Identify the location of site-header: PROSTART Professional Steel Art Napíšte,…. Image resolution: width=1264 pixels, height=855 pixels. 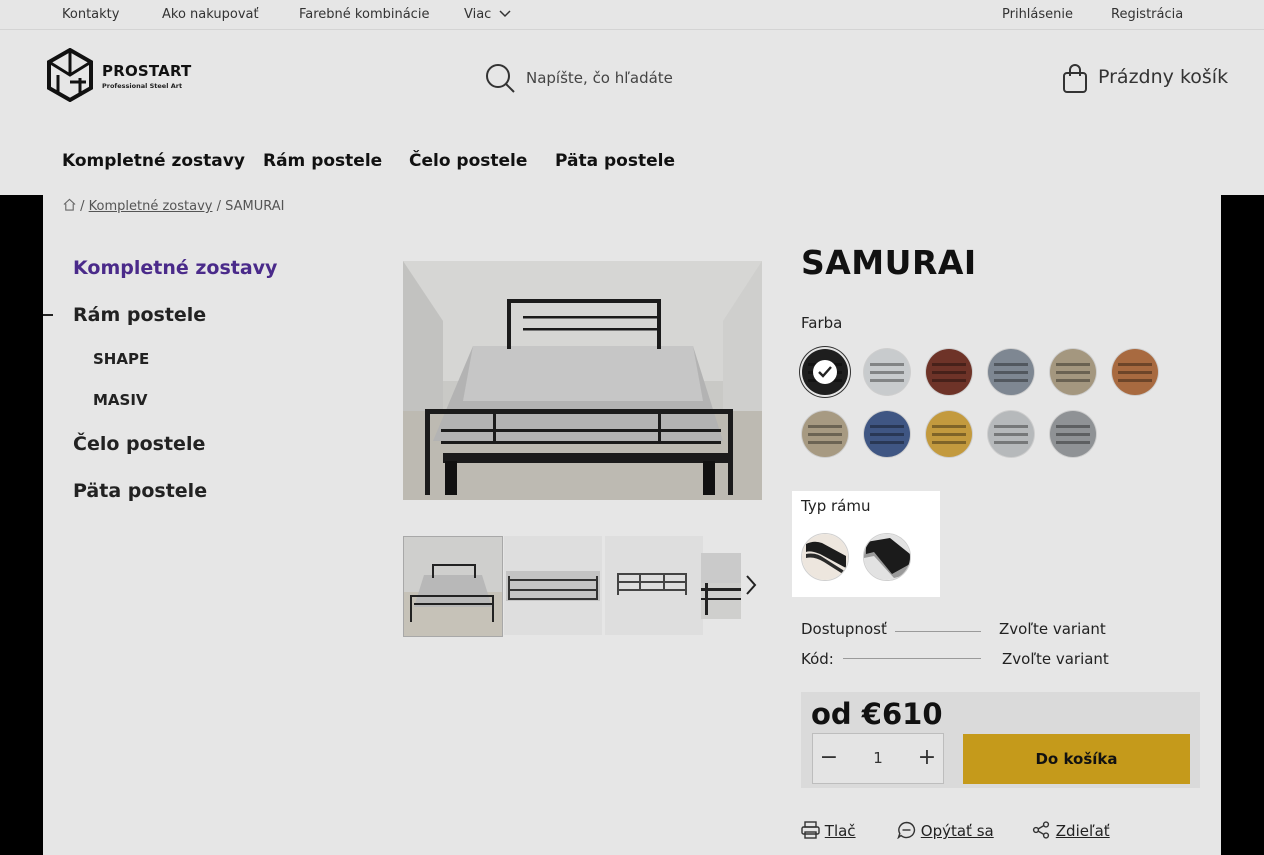
(632, 78).